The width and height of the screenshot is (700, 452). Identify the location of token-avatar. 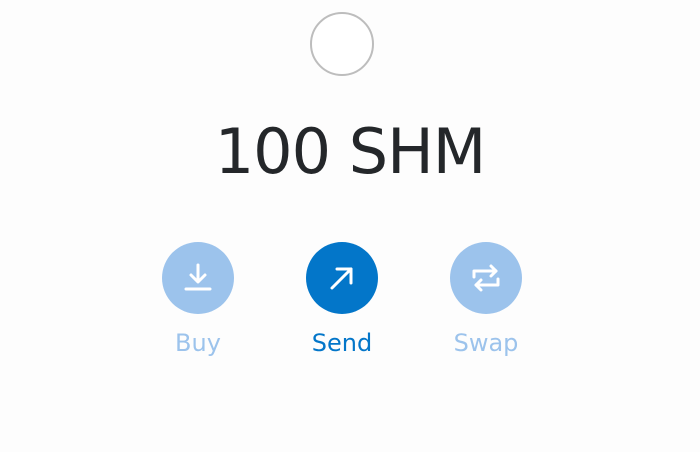
(342, 44).